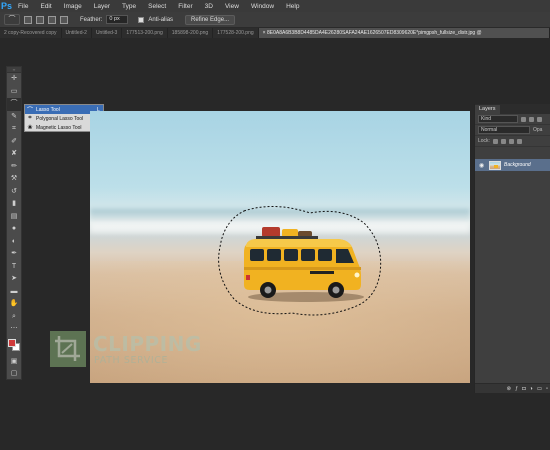 This screenshot has width=550, height=450. Describe the element at coordinates (495, 165) in the screenshot. I see `layer-thumbnail` at that location.